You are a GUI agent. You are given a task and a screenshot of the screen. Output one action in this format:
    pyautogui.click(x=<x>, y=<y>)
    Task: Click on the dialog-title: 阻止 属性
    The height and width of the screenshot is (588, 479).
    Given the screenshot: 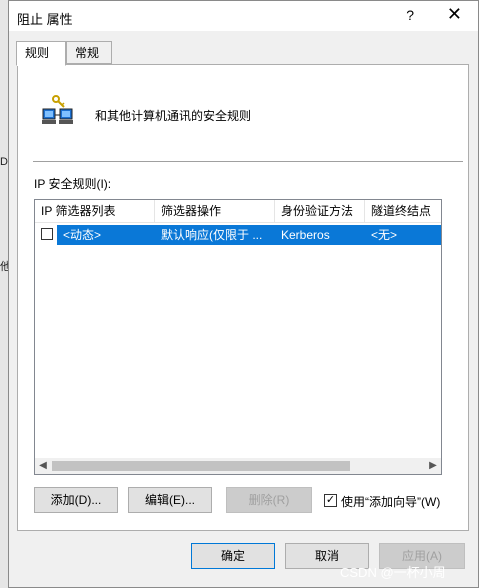 What is the action you would take?
    pyautogui.click(x=45, y=19)
    